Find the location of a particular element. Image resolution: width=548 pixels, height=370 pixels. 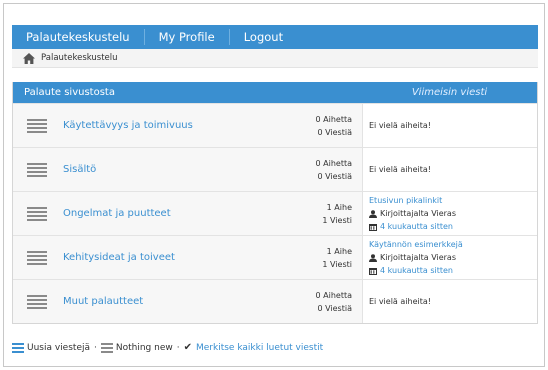

last-topic-link: Etusivun pikalinkit is located at coordinates (453, 200).